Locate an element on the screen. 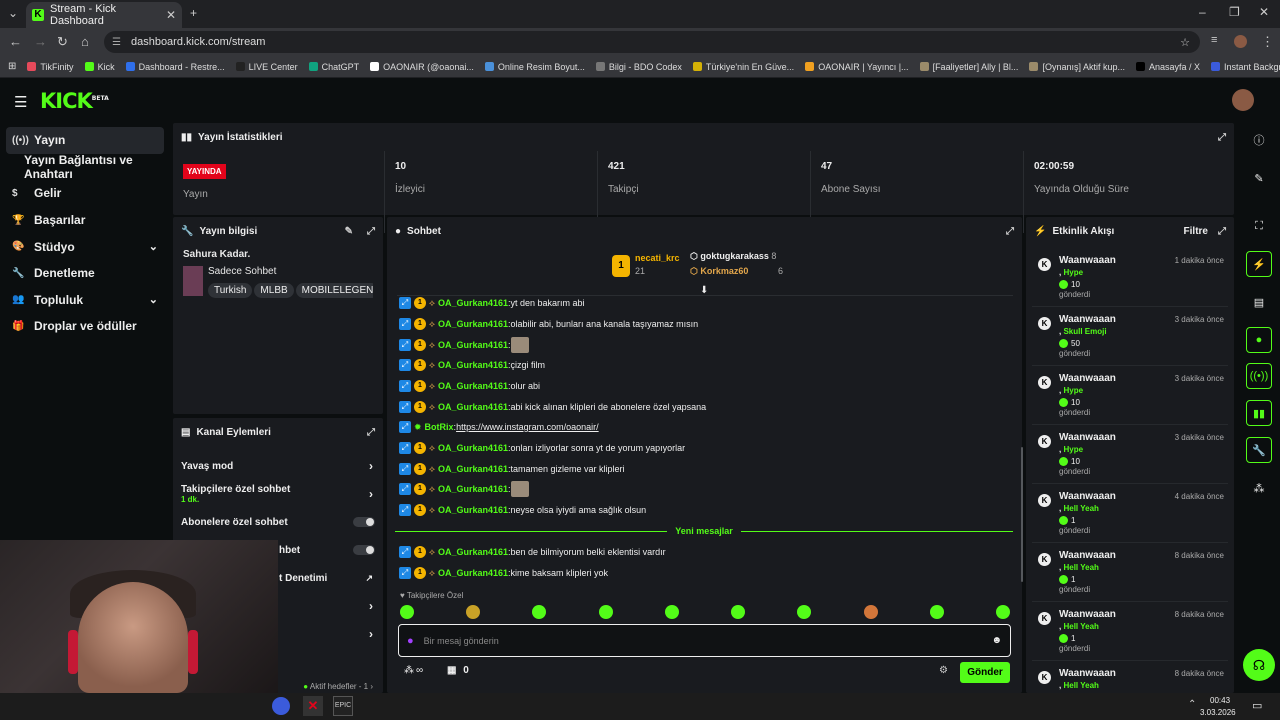 The image size is (1280, 720). profile-avatar is located at coordinates (1240, 41).